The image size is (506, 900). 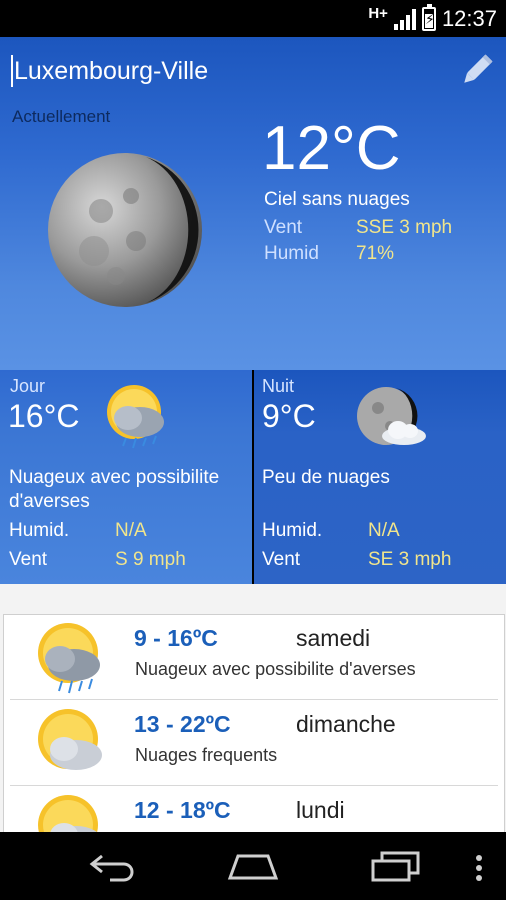 I want to click on day-humidity-value: N/A, so click(x=131, y=530).